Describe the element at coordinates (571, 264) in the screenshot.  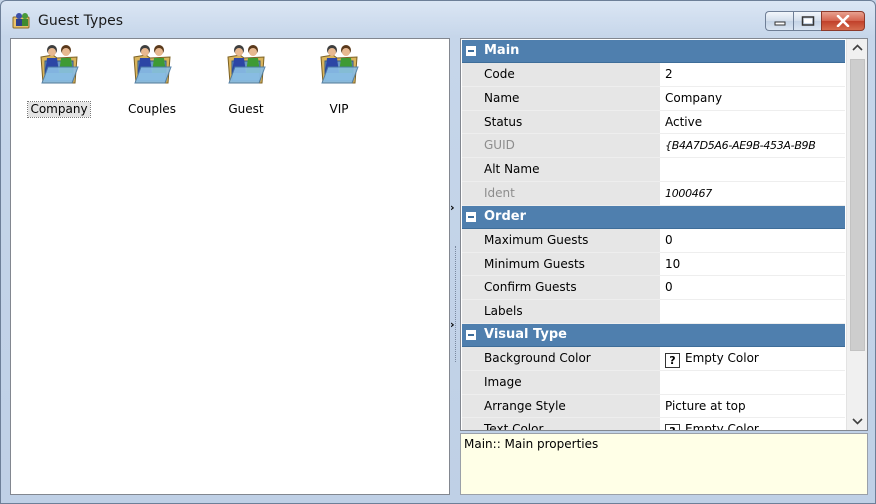
I see `property-name: Minimum Guests` at that location.